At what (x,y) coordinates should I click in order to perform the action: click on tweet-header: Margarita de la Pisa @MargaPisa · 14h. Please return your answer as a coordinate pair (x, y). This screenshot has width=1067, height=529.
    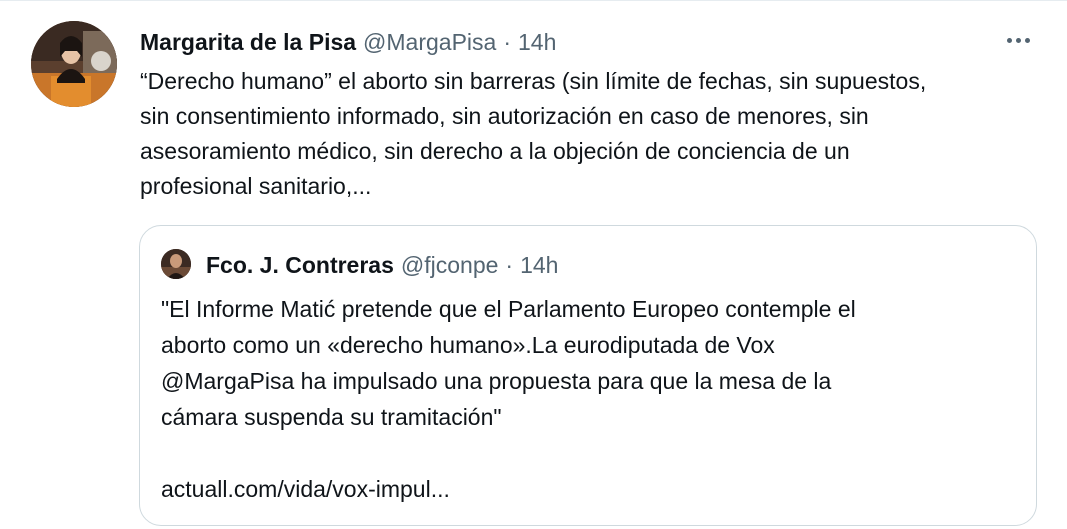
    Looking at the image, I should click on (348, 42).